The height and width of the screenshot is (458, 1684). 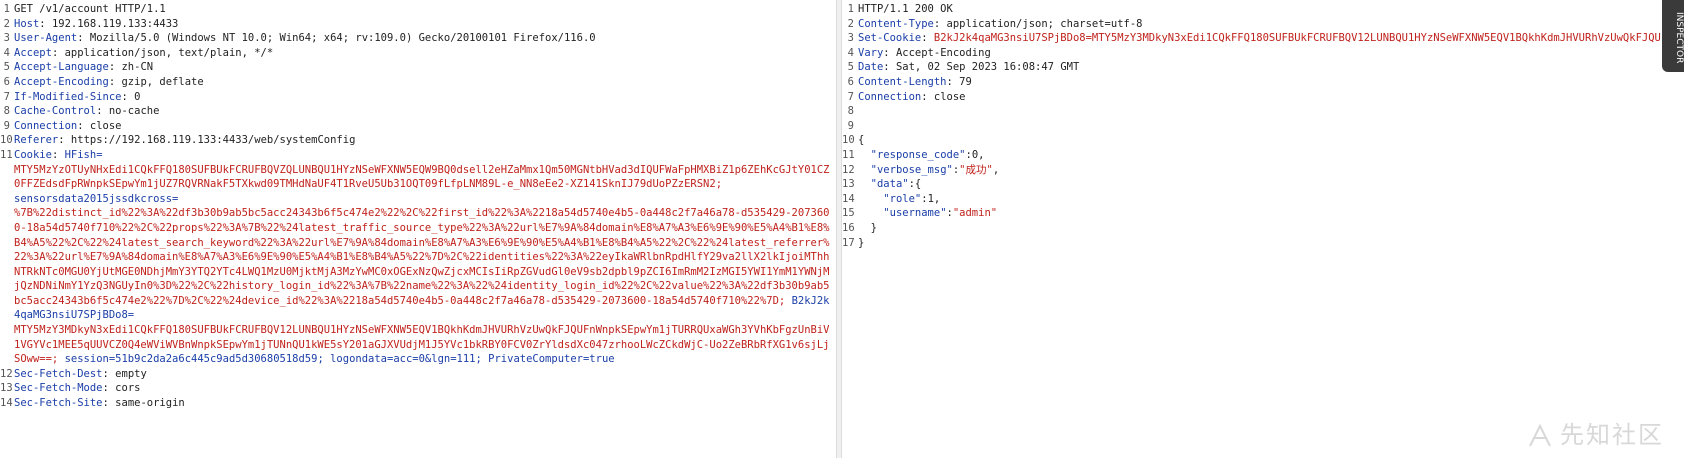 What do you see at coordinates (6, 96) in the screenshot?
I see `line-number: 7` at bounding box center [6, 96].